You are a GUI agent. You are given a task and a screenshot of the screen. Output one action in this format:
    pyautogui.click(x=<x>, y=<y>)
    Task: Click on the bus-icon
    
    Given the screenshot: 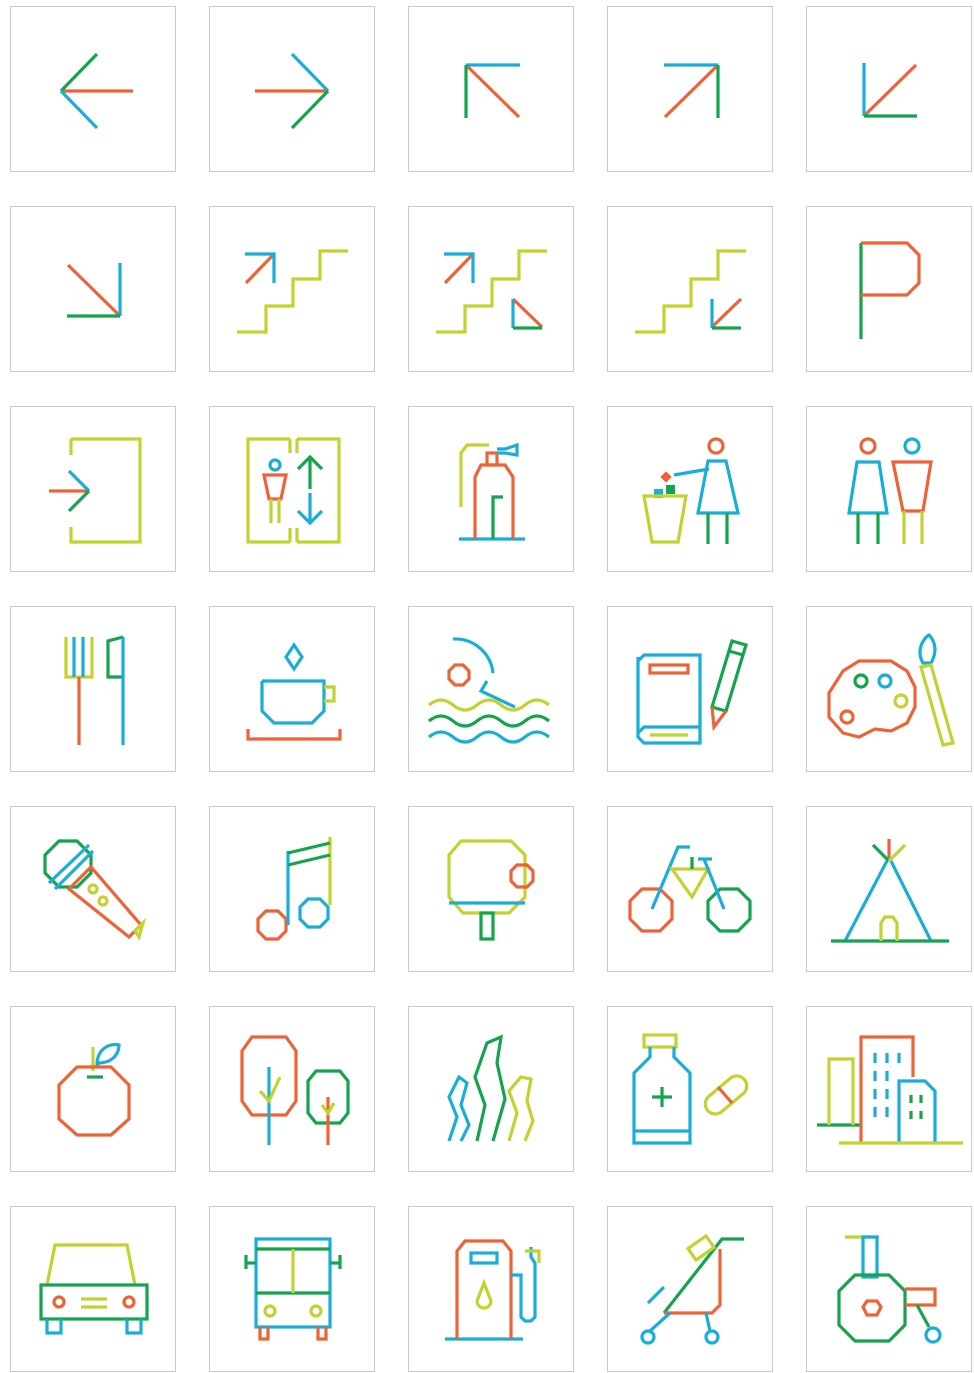 What is the action you would take?
    pyautogui.click(x=292, y=1289)
    